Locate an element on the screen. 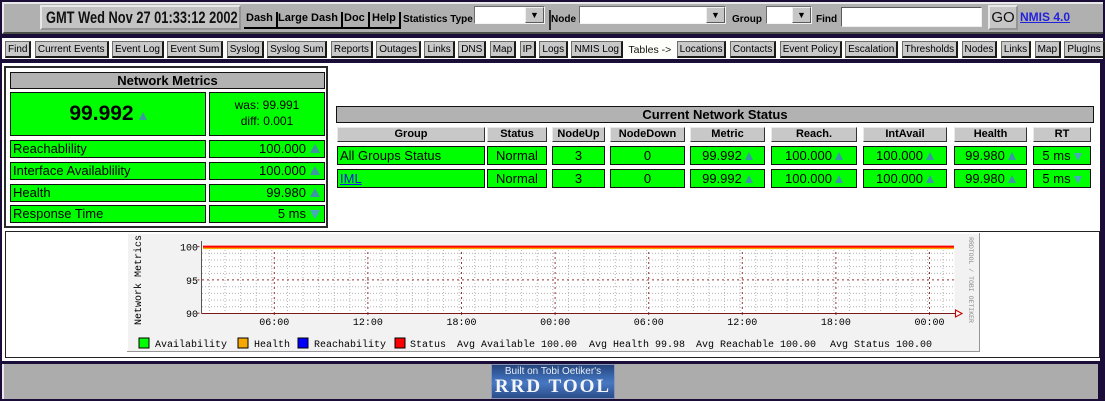 This screenshot has width=1105, height=401. svg-text: RRDTOOL / TOBI OETIKER is located at coordinates (970, 280).